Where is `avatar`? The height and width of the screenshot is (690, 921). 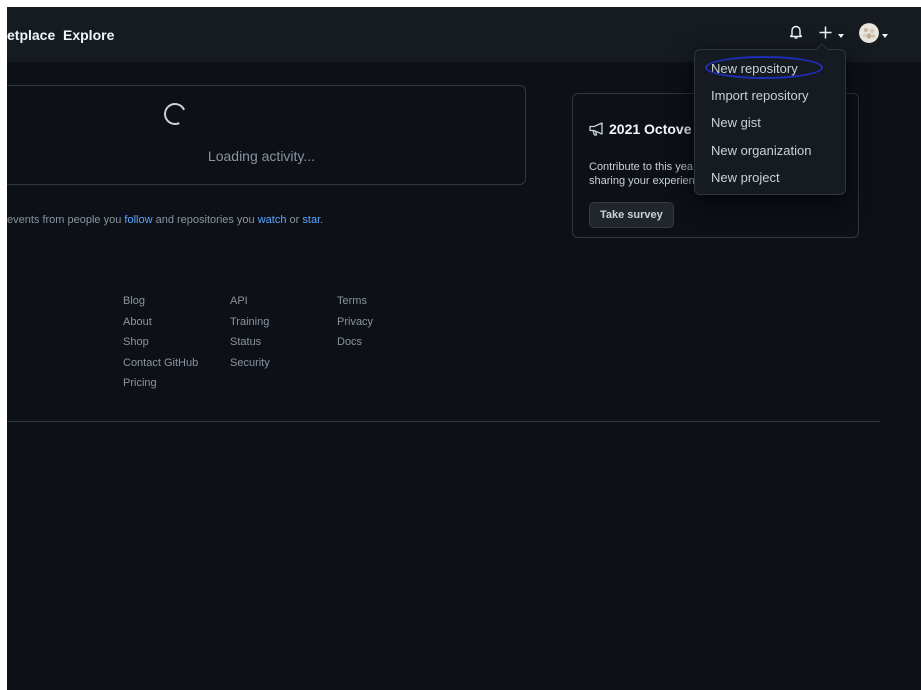 avatar is located at coordinates (869, 33).